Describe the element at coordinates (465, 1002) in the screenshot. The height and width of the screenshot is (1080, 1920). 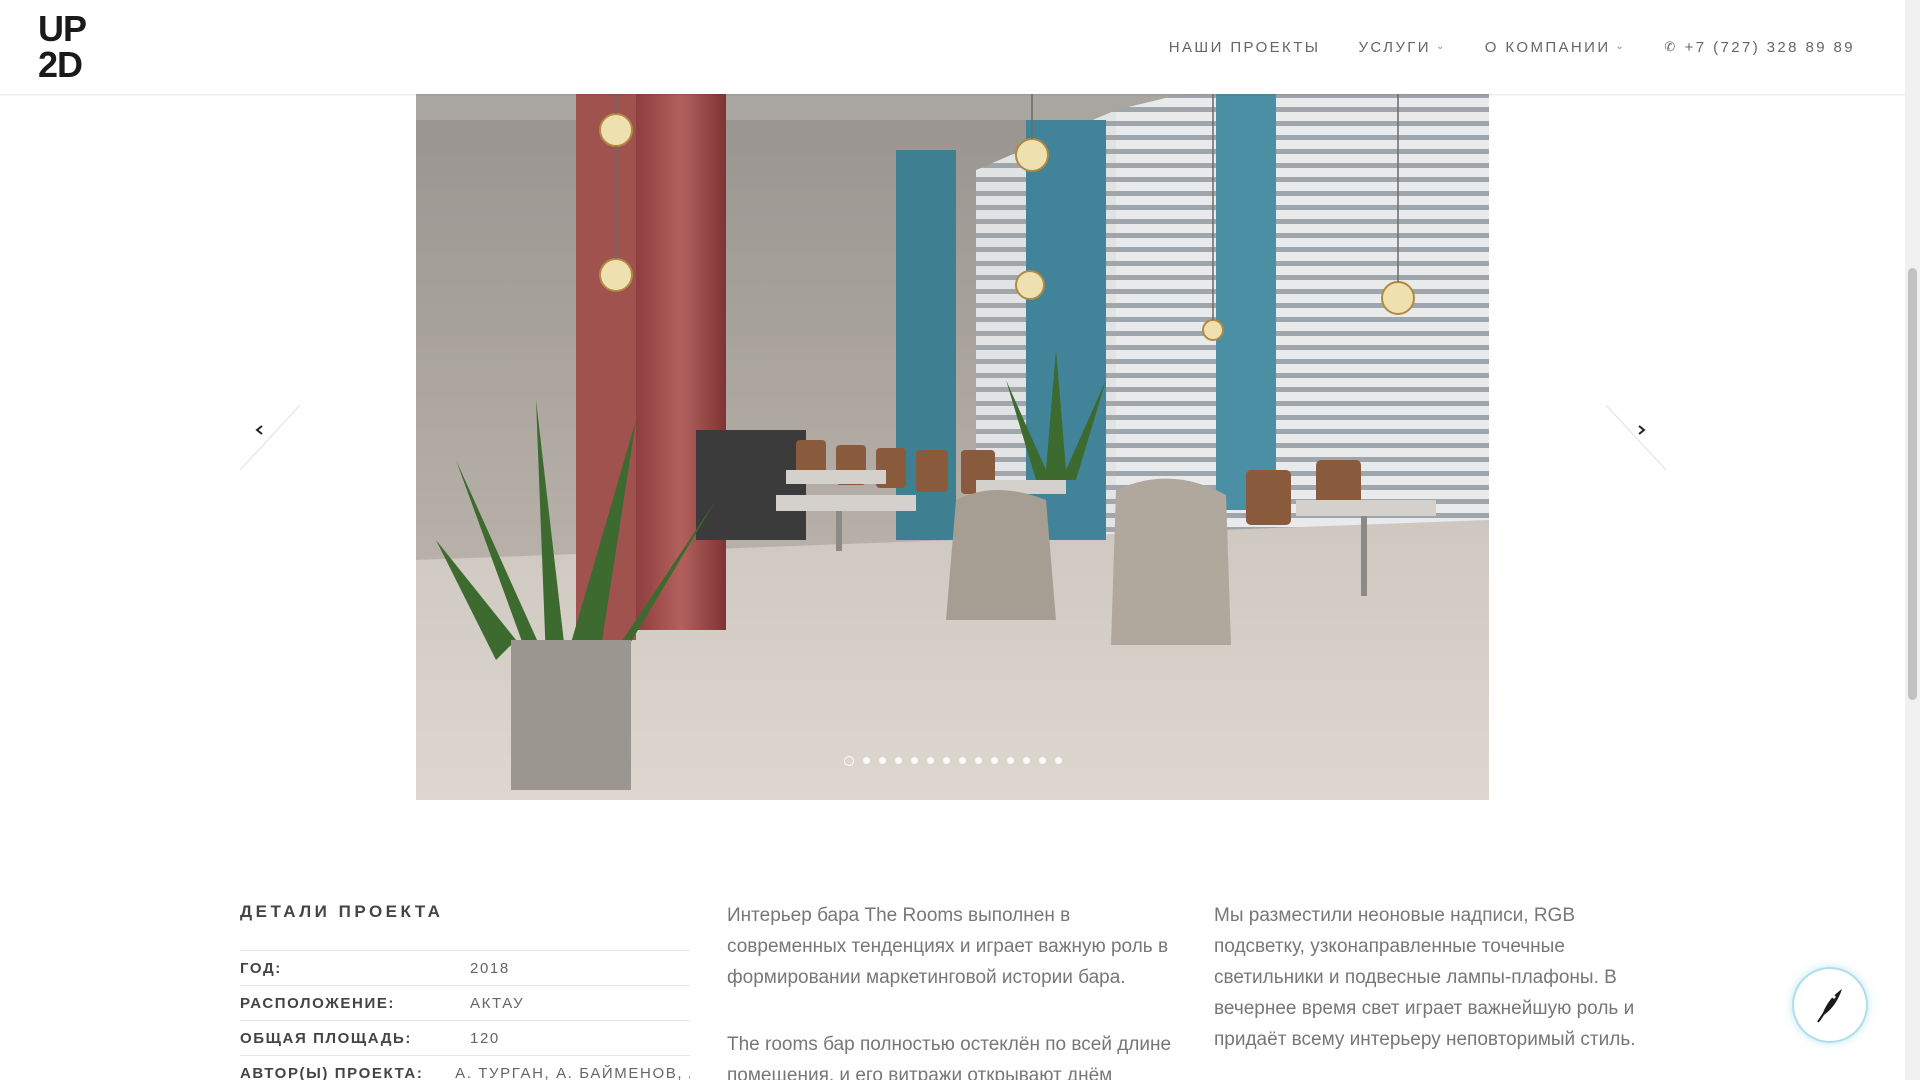
I see `detail-row-location: РАСПОЛОЖЕНИЕ: АКТАУ` at that location.